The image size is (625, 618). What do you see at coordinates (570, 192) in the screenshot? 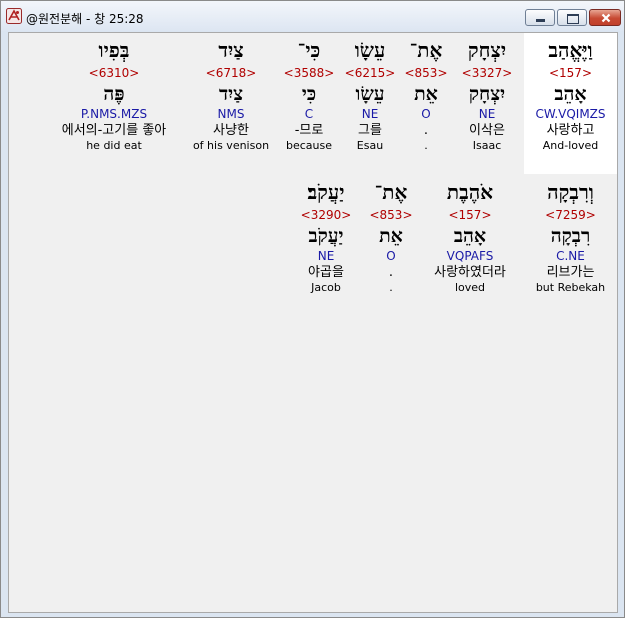
I see `hebrew-word: וְרִבְקָה` at bounding box center [570, 192].